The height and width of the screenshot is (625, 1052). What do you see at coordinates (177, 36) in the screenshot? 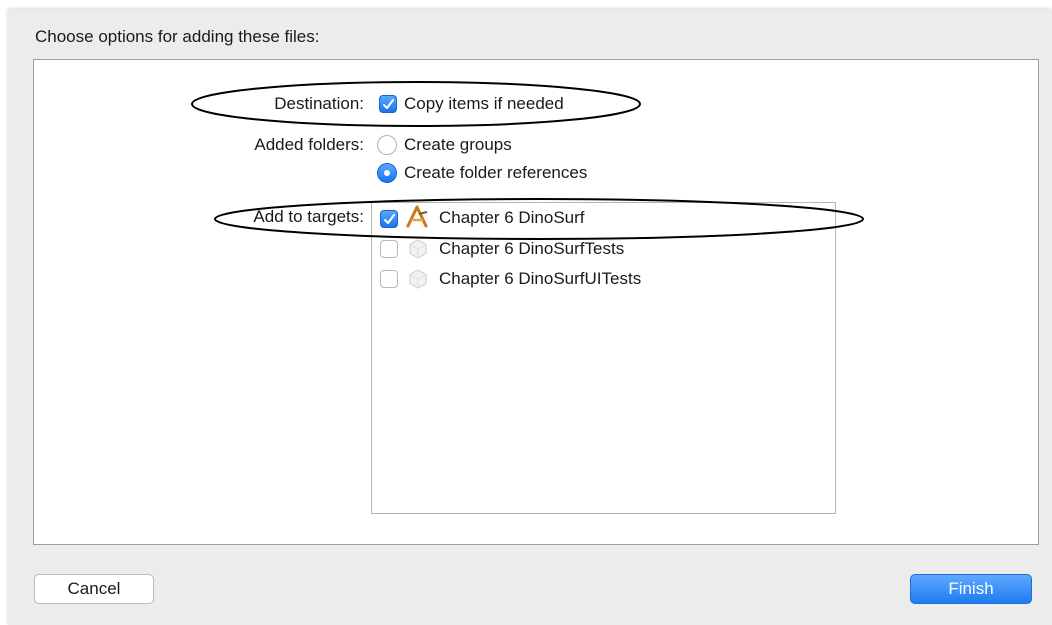
I see `dialog-heading: Choose options for adding these files:` at bounding box center [177, 36].